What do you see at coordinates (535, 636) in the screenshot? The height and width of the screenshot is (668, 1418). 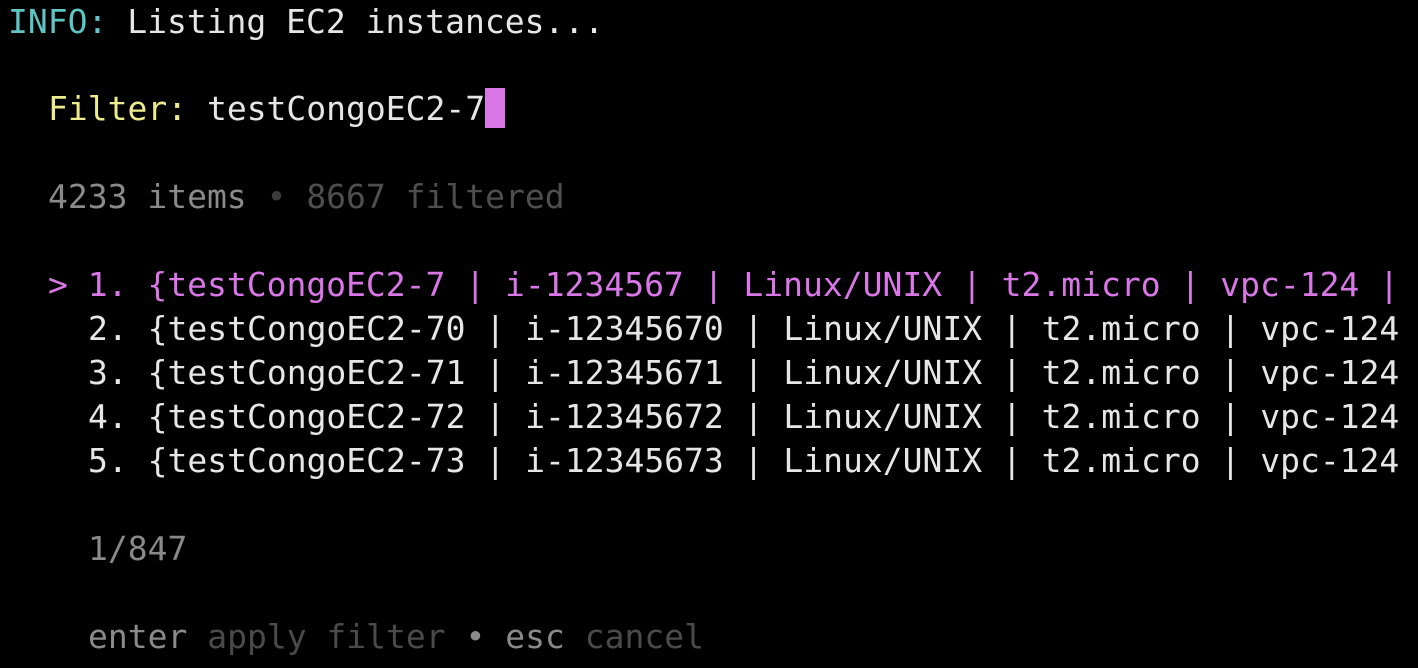 I see `esc-key-hint: esc` at bounding box center [535, 636].